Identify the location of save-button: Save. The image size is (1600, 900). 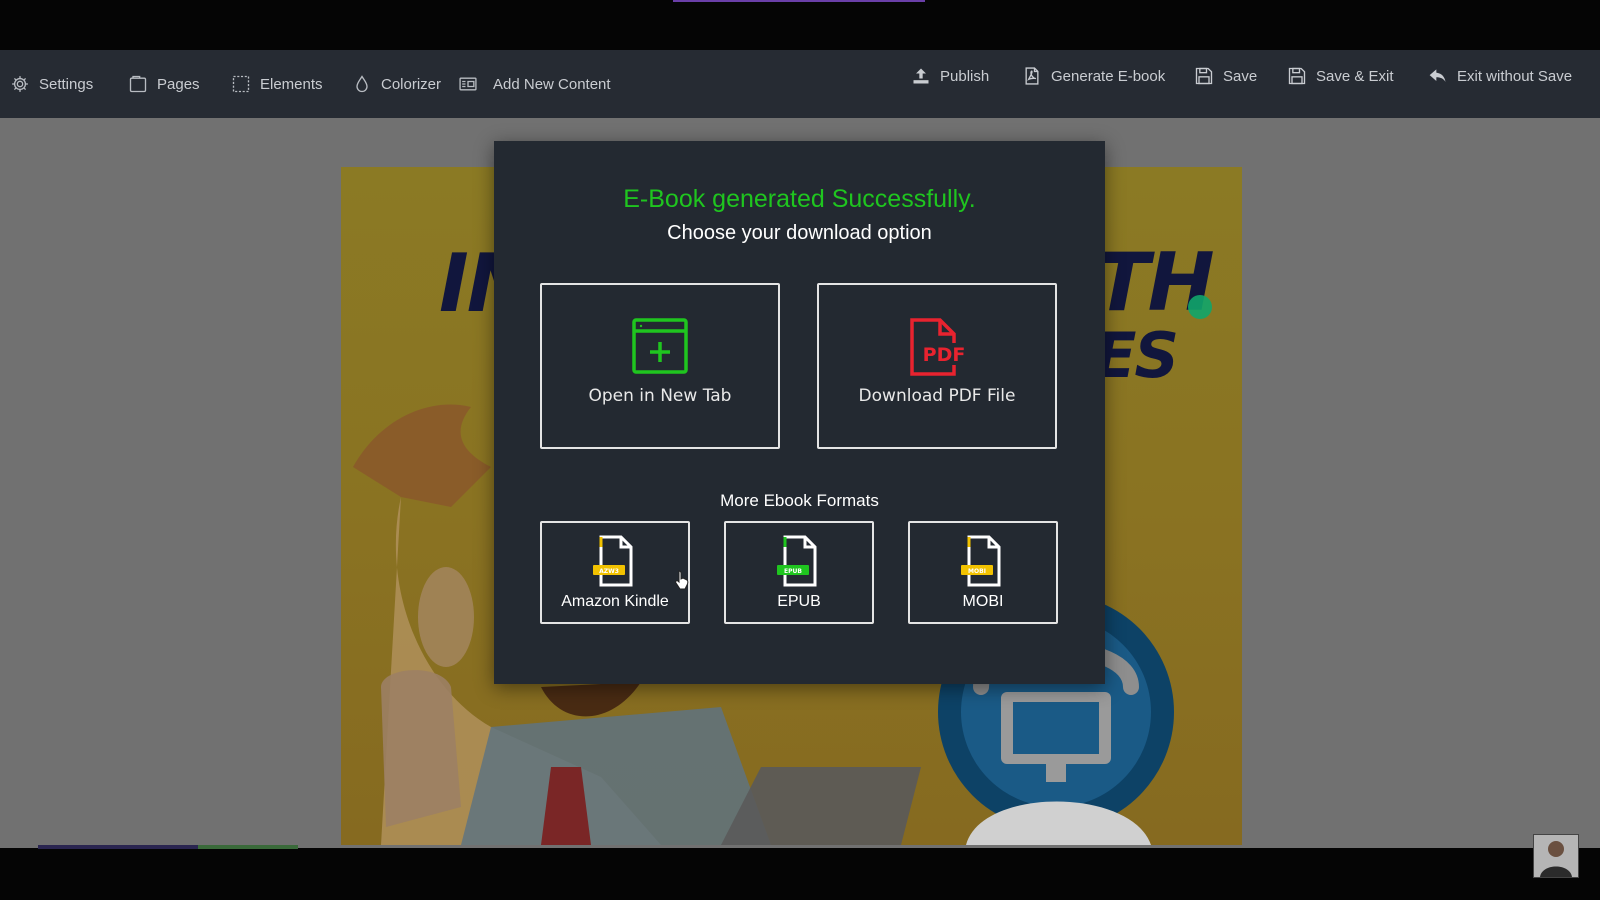
(1225, 76).